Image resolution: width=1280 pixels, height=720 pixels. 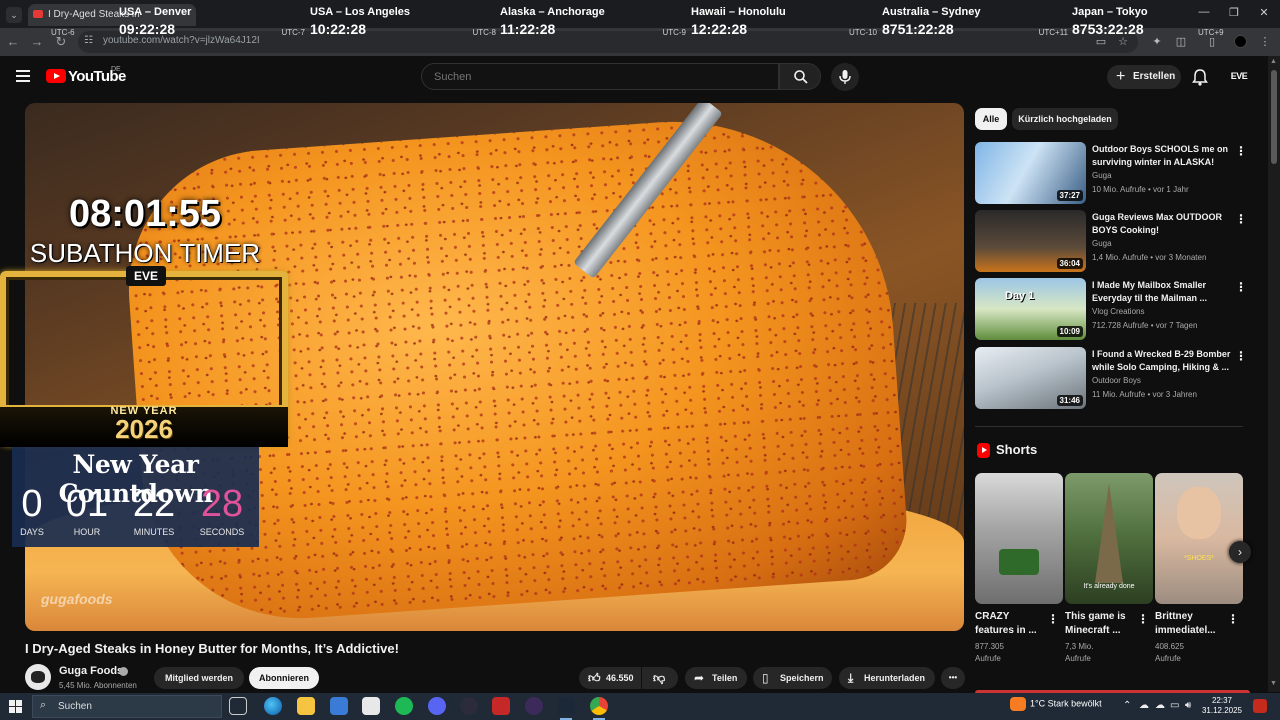 I want to click on forward-icon: →, so click(x=37, y=41).